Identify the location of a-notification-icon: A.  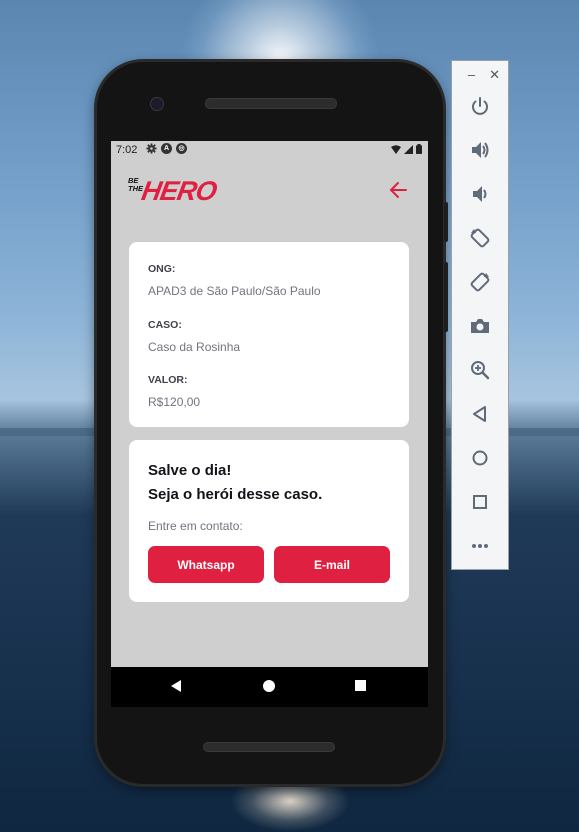
(166, 148).